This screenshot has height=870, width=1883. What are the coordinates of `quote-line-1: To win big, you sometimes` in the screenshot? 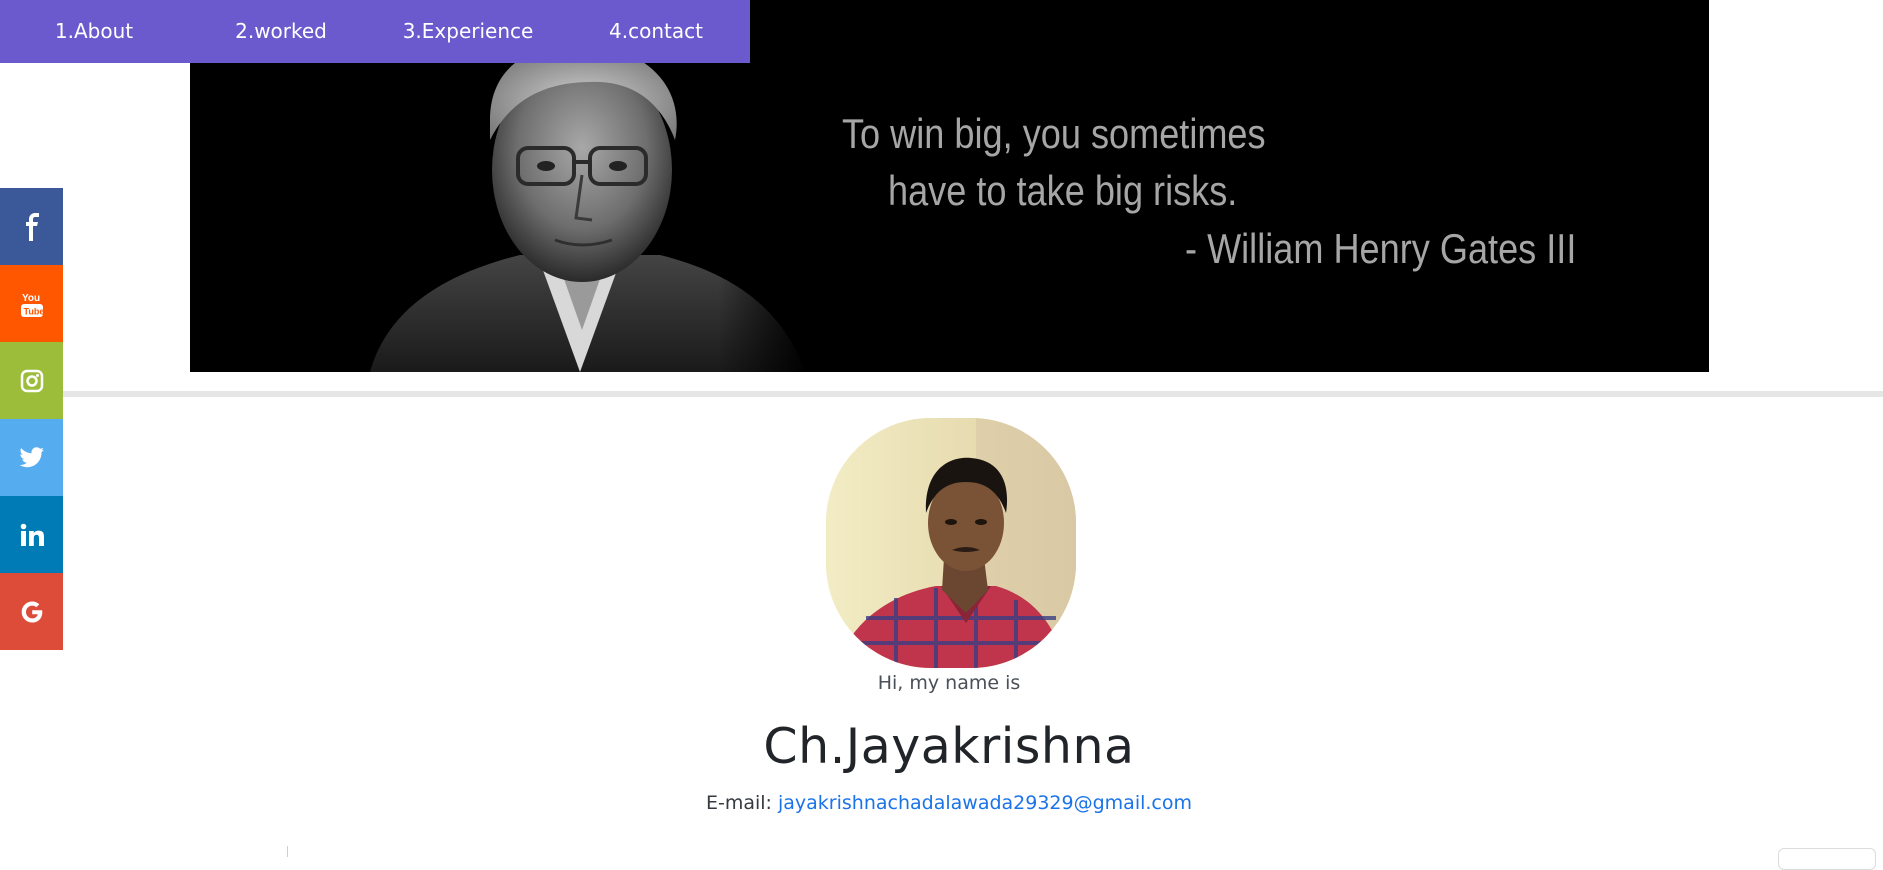 It's located at (1054, 133).